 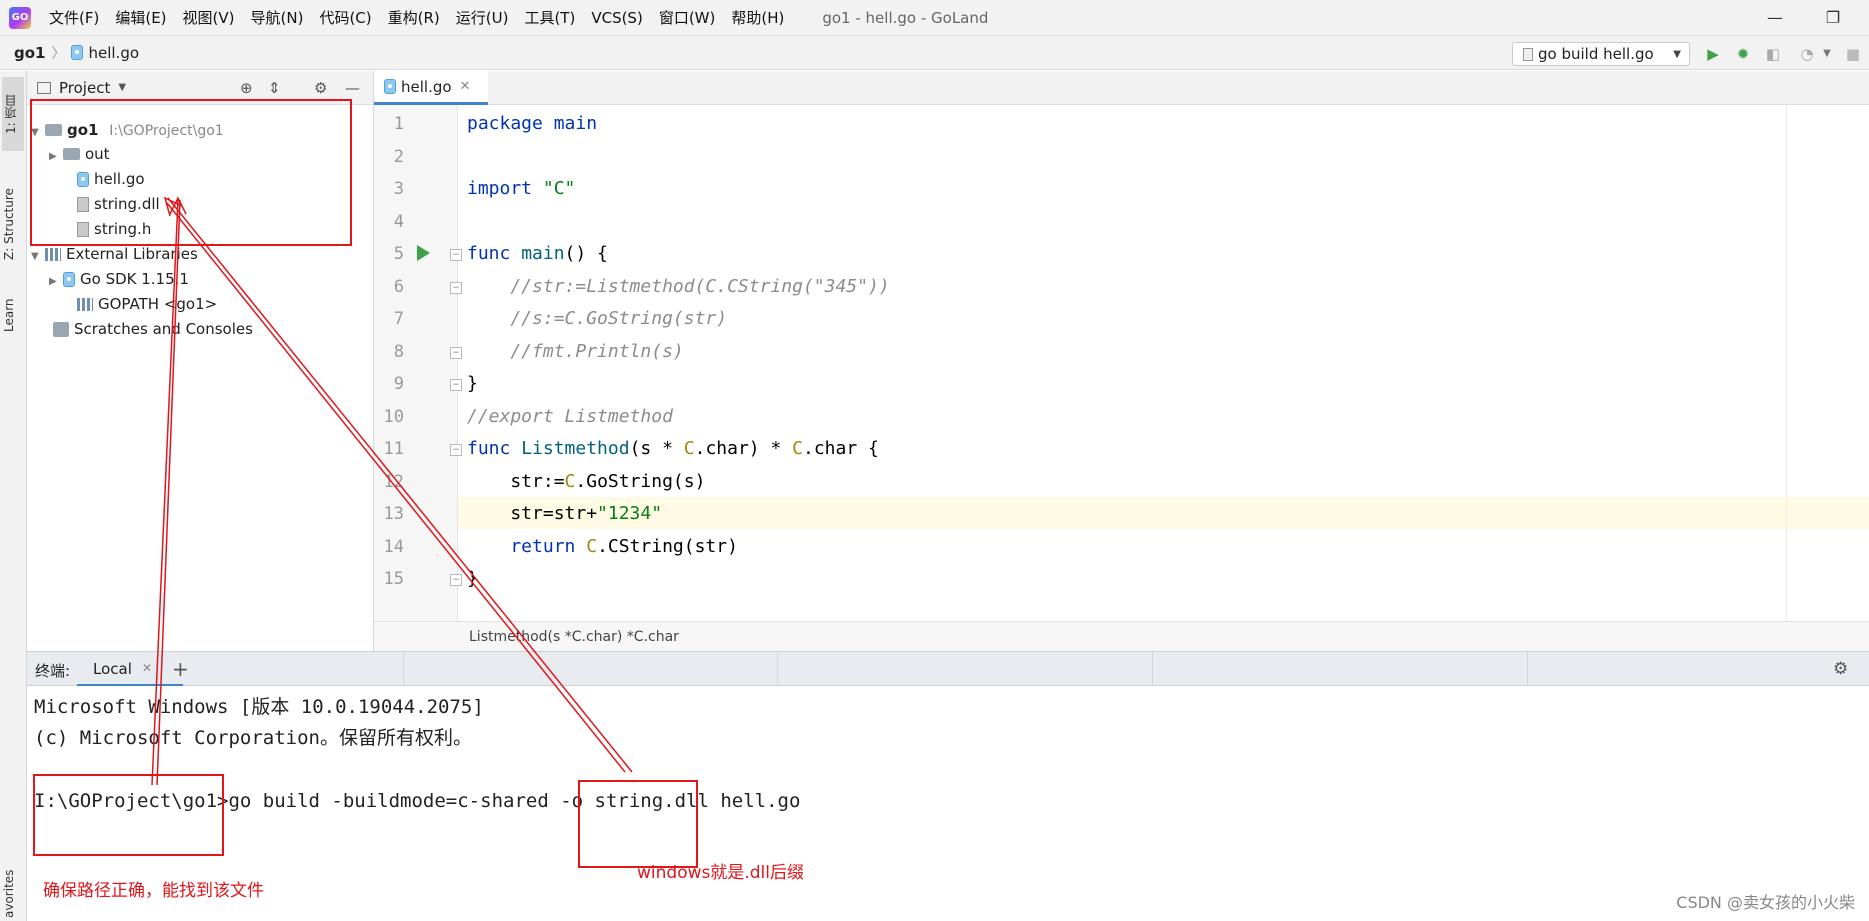 What do you see at coordinates (1765, 902) in the screenshot?
I see `watermark: CSDN @卖女孩的小火柴` at bounding box center [1765, 902].